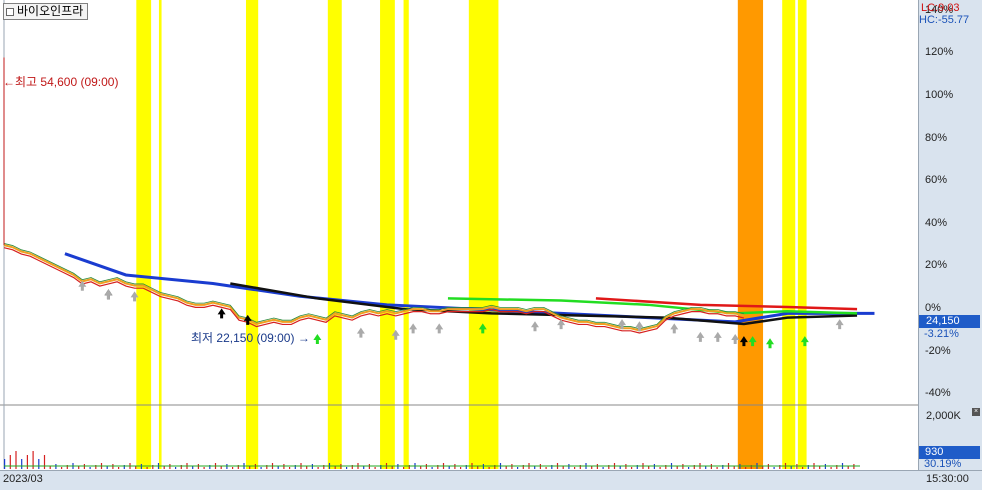 The width and height of the screenshot is (982, 490). What do you see at coordinates (949, 321) in the screenshot?
I see `current-price-badge: 24,150` at bounding box center [949, 321].